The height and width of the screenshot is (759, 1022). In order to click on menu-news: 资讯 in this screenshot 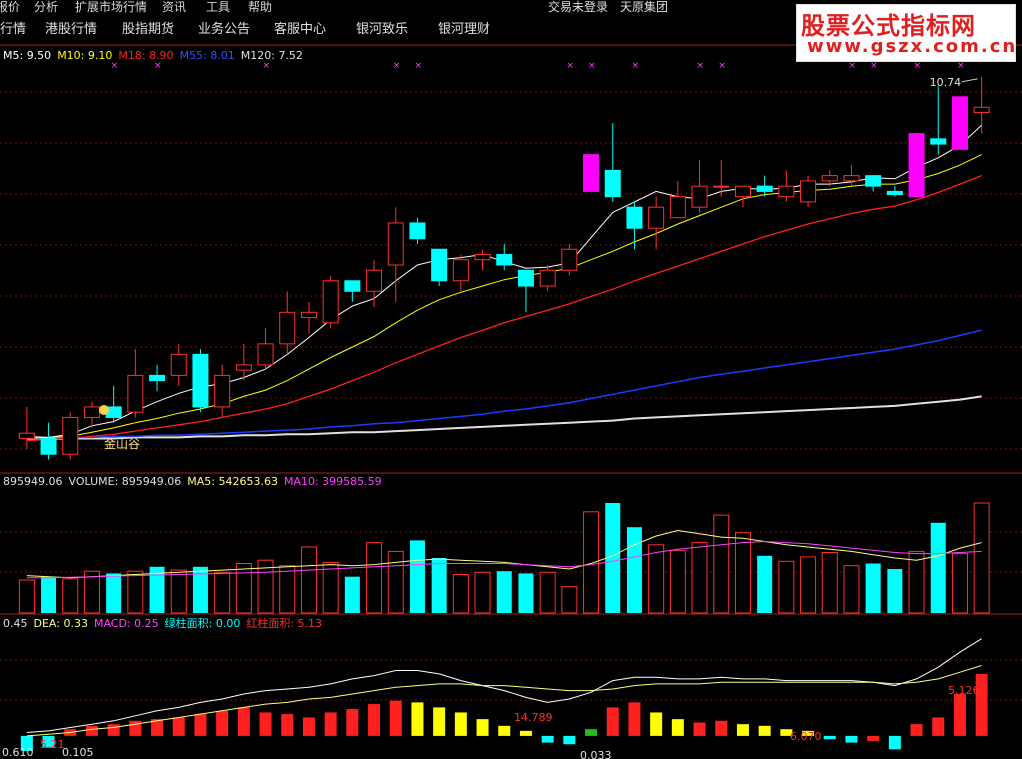, I will do `click(174, 7)`.